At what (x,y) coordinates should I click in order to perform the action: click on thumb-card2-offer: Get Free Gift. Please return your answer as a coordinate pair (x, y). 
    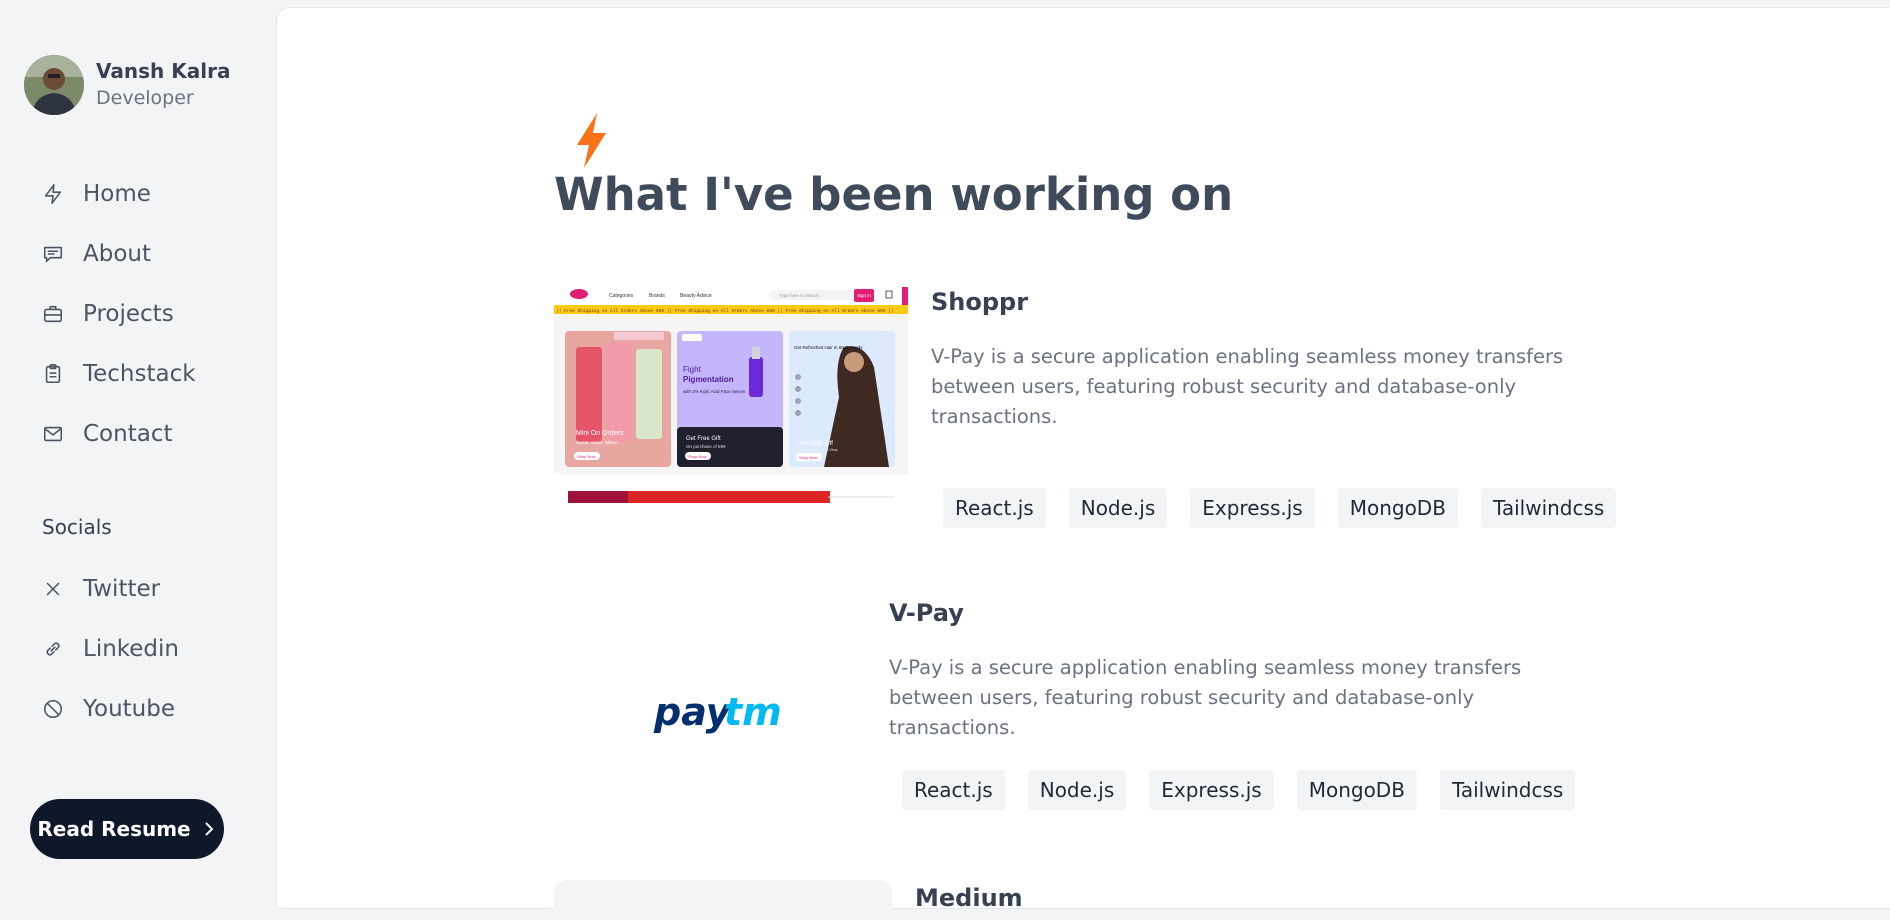
    Looking at the image, I should click on (703, 439).